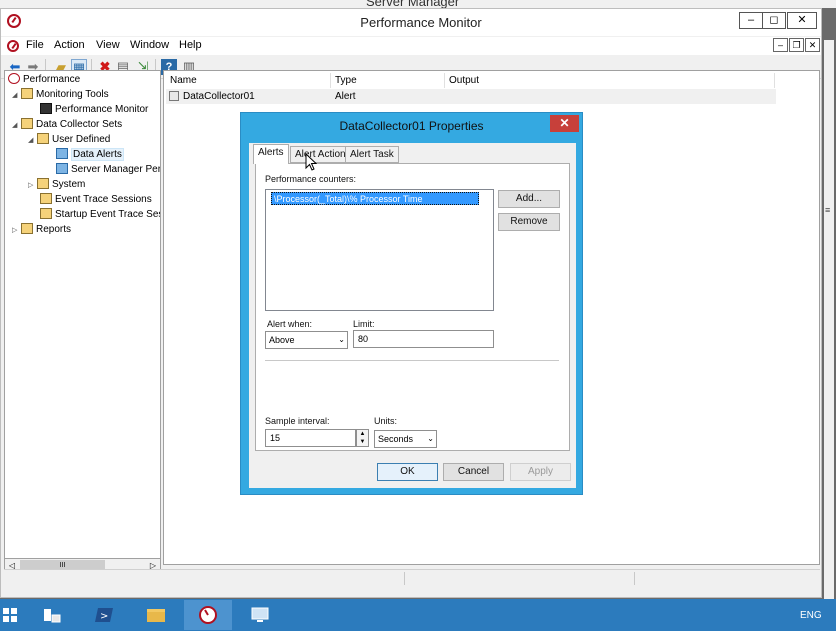 The image size is (836, 631). What do you see at coordinates (540, 472) in the screenshot?
I see `apply-button: Apply` at bounding box center [540, 472].